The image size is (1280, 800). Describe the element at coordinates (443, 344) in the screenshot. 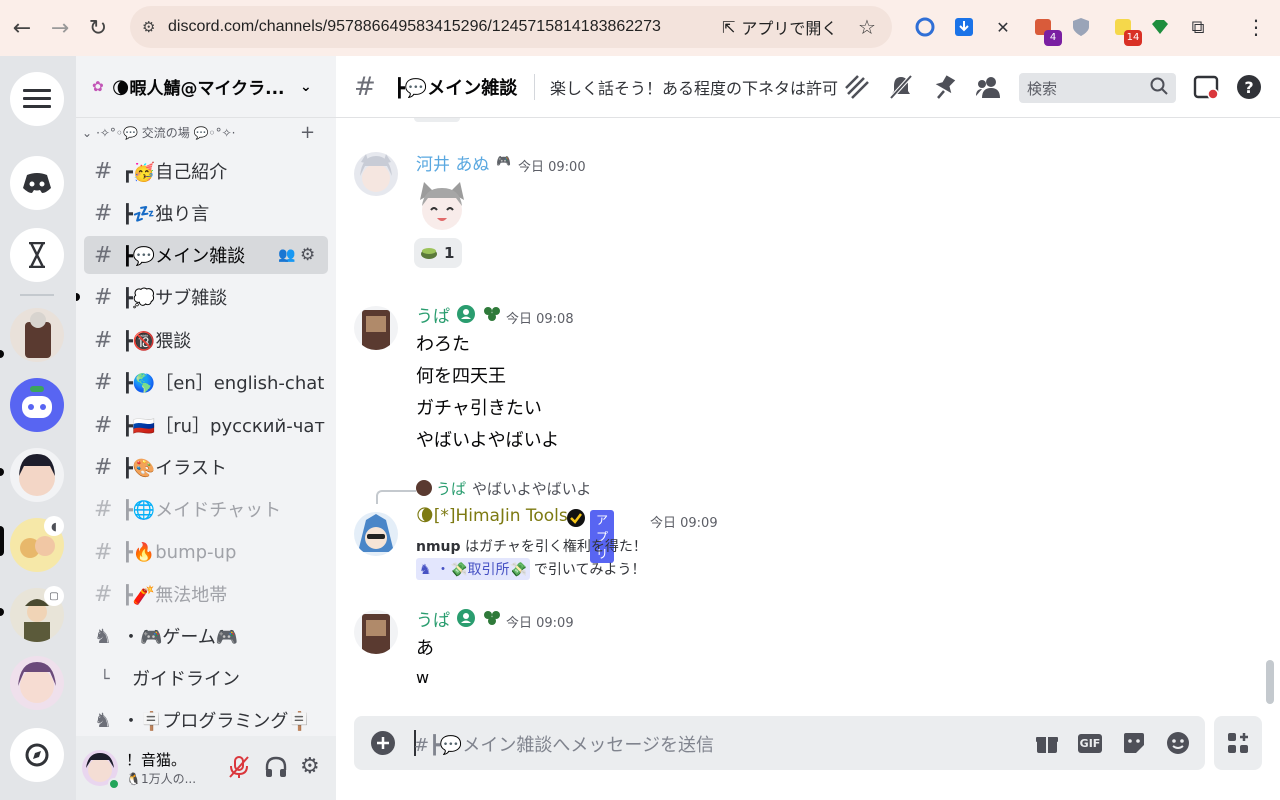

I see `message-line: わろた` at that location.